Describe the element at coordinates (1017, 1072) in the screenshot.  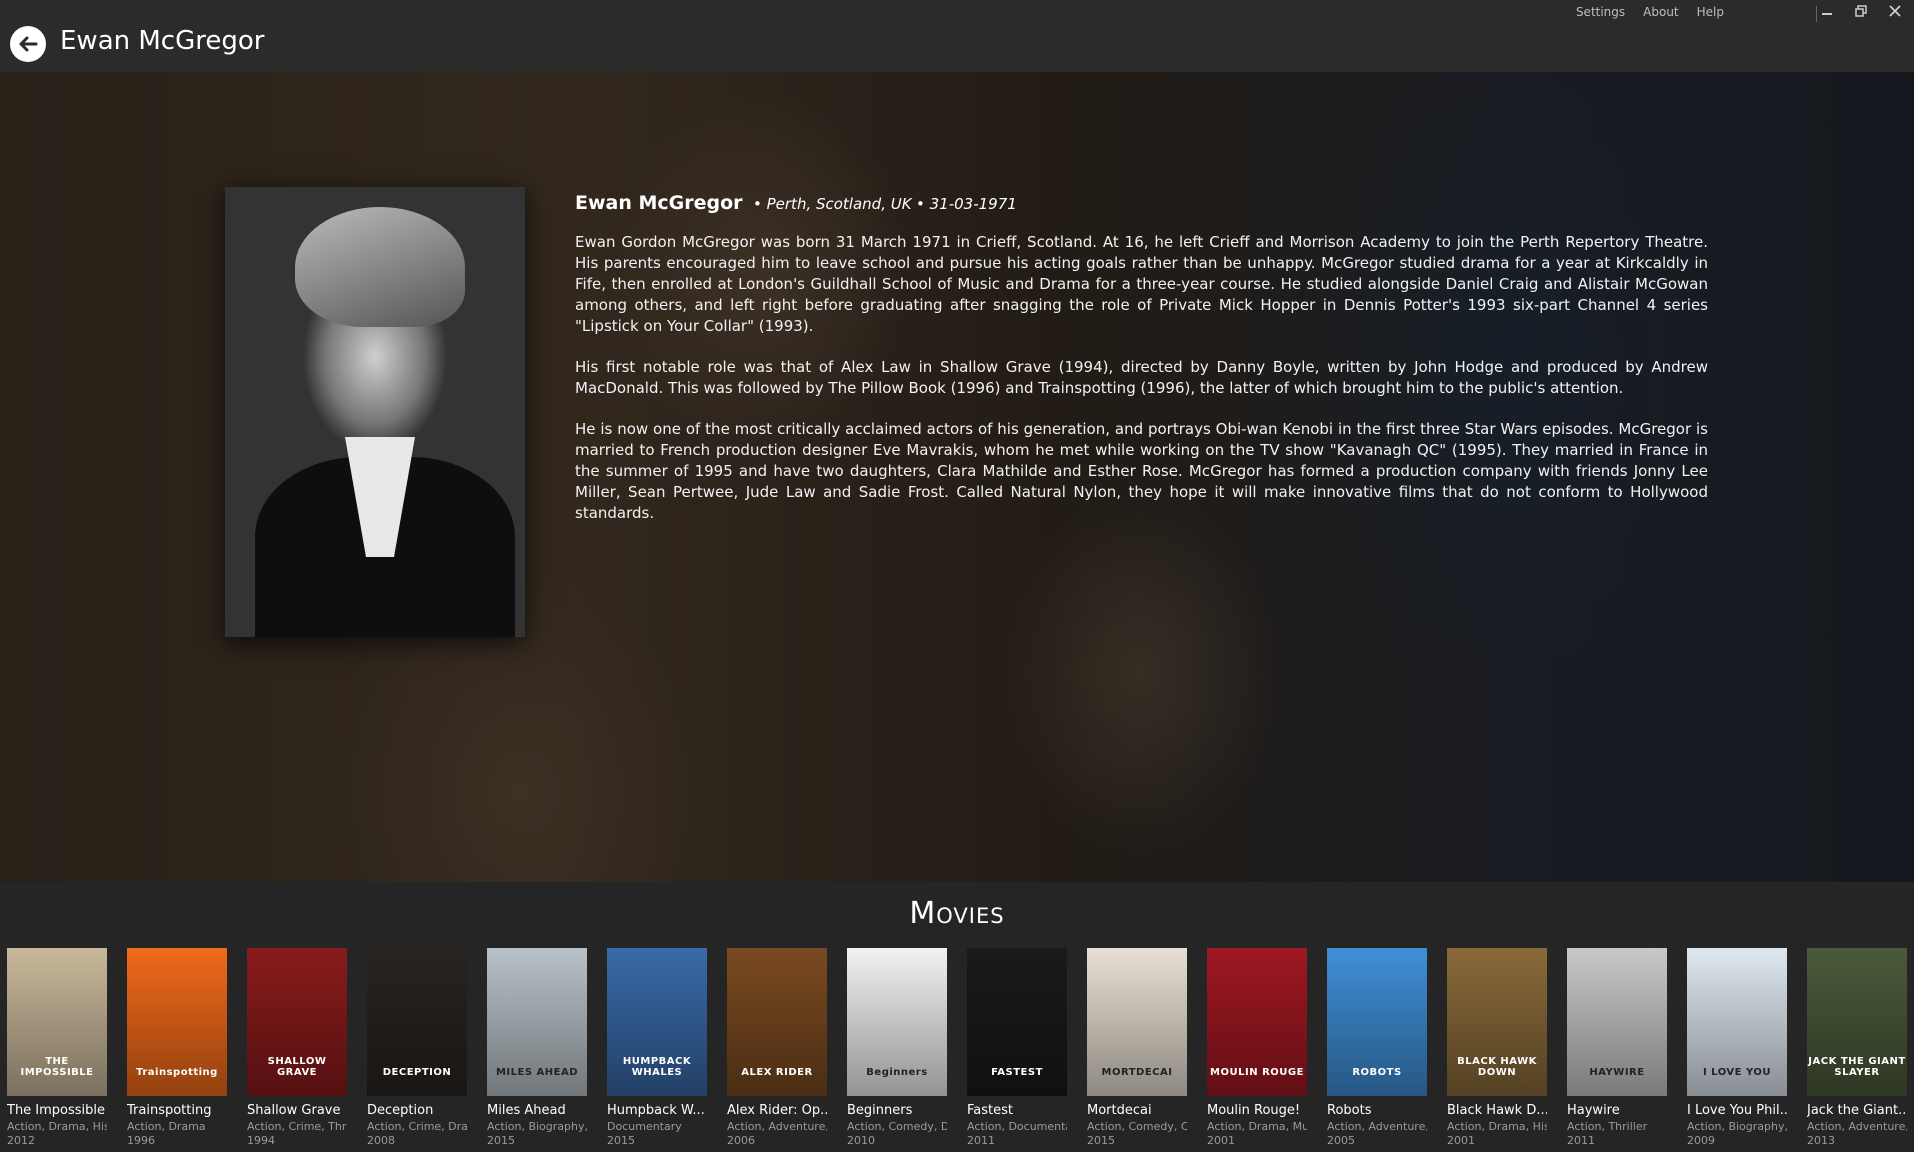
I see `poster-title: FASTEST` at that location.